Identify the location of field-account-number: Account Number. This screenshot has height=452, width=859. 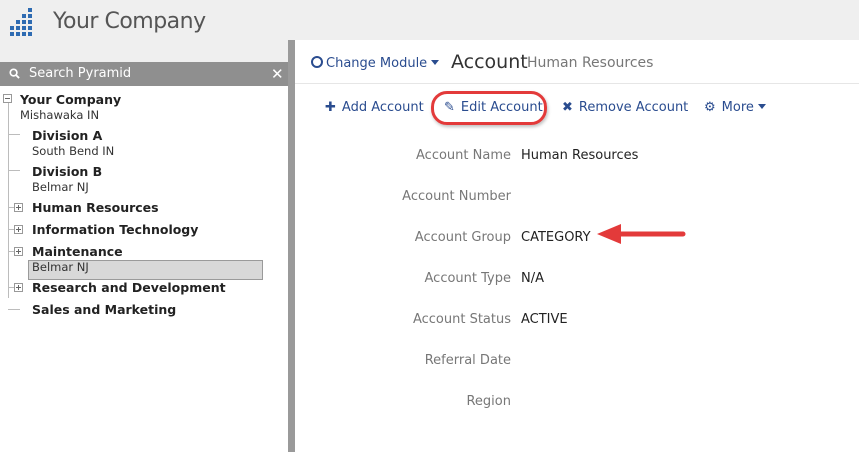
(456, 196).